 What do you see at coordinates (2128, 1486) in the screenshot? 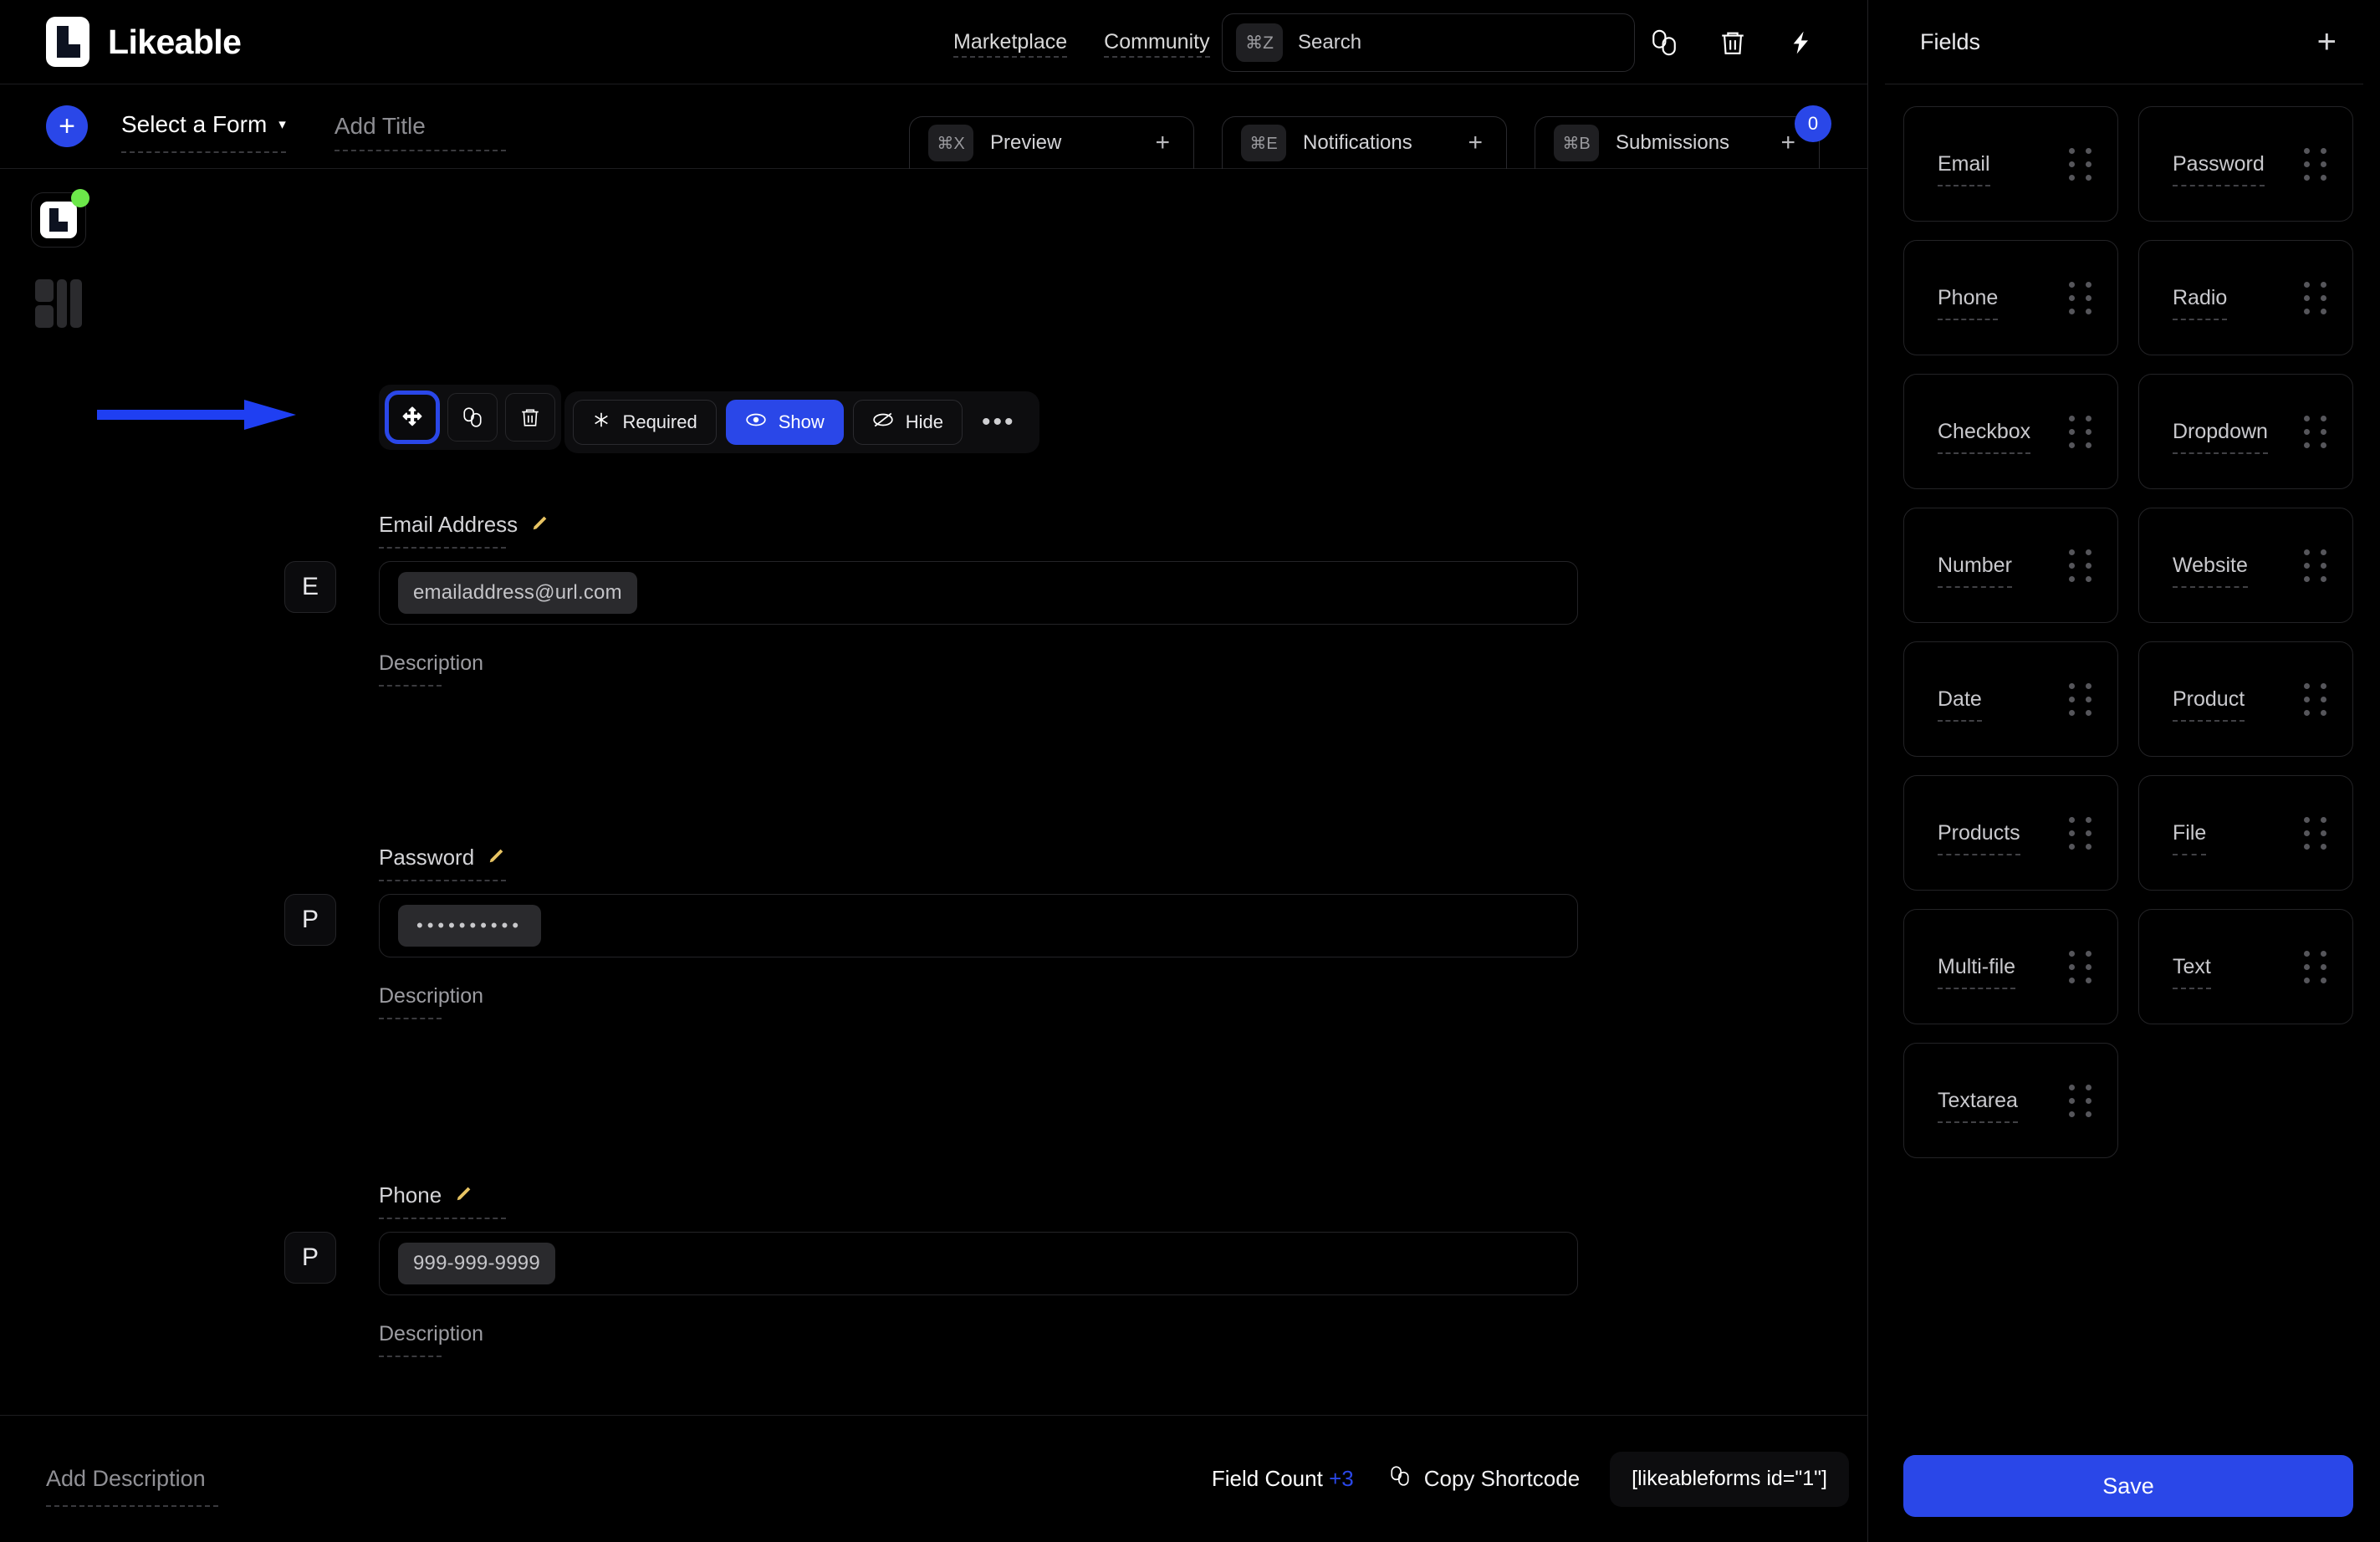
I see `save-button: Save` at bounding box center [2128, 1486].